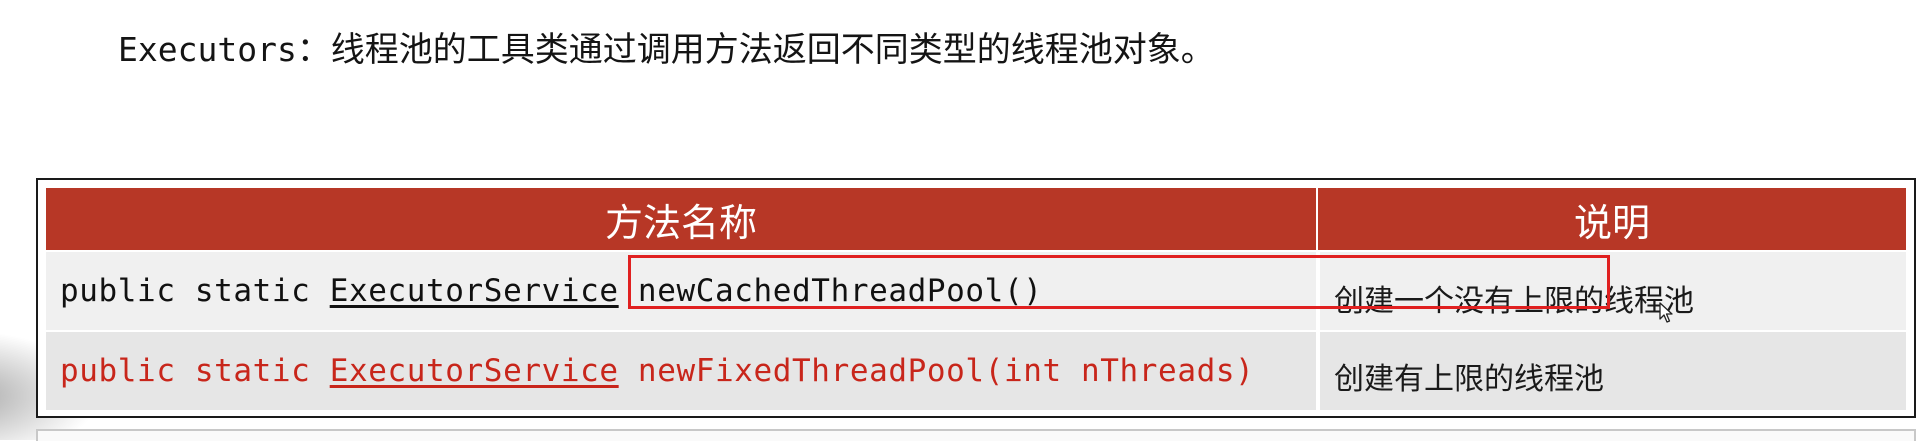 The width and height of the screenshot is (1929, 441). What do you see at coordinates (1611, 219) in the screenshot?
I see `header-description: 说明` at bounding box center [1611, 219].